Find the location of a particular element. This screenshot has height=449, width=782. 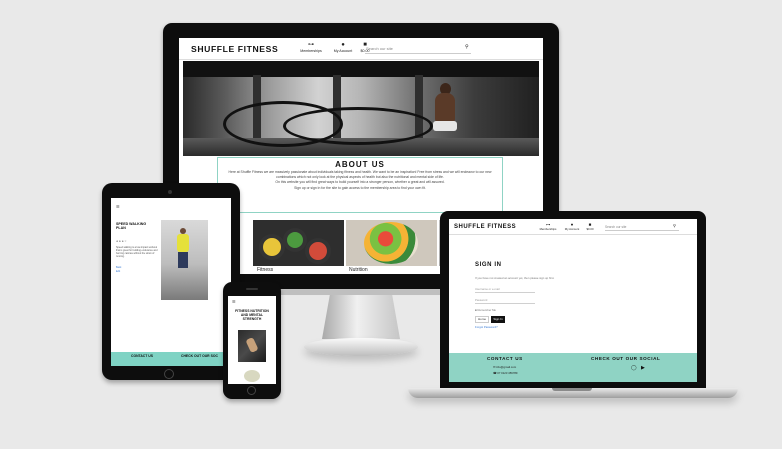

remember-me-label: Remember Me is located at coordinates (486, 310).